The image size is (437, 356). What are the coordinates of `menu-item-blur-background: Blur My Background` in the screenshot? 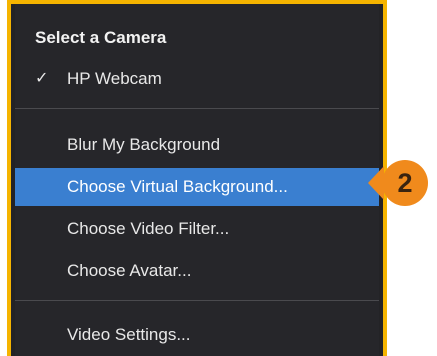 It's located at (197, 145).